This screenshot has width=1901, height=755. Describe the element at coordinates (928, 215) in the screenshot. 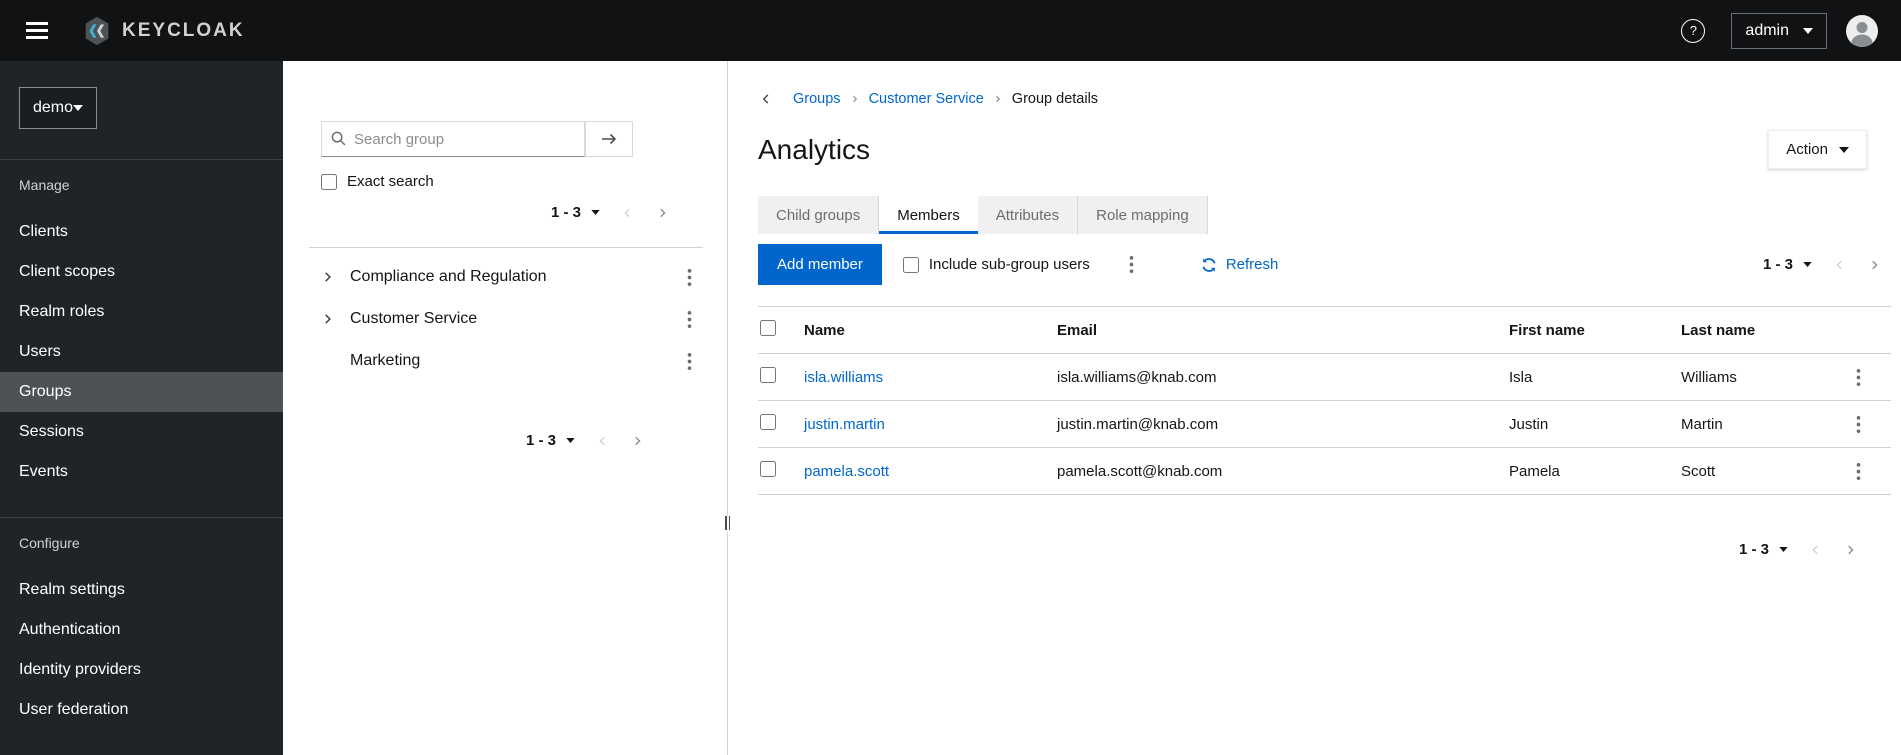

I see `tab-members: Members` at that location.